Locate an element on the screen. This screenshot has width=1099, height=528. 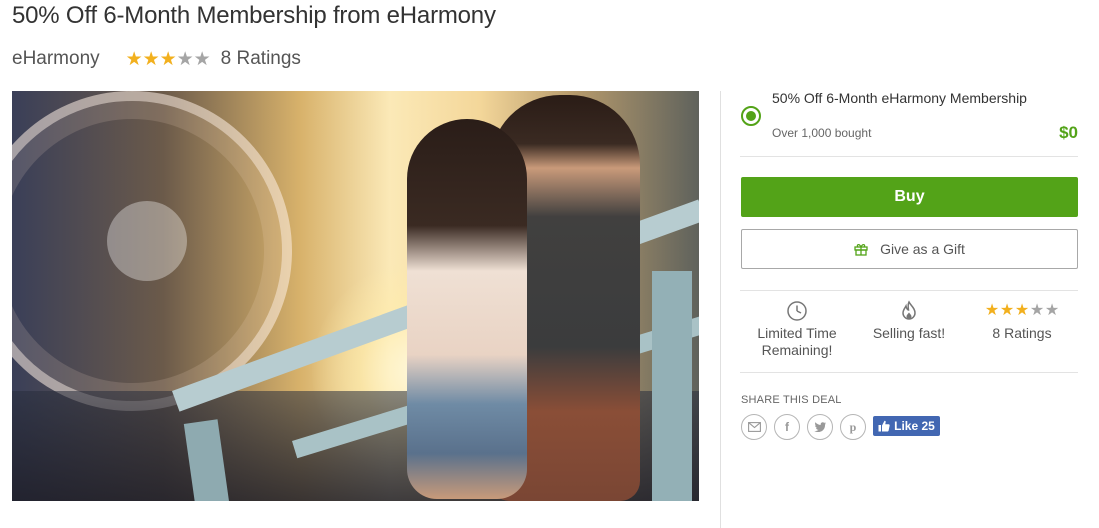
facebook-like-button: Like 25 is located at coordinates (906, 426).